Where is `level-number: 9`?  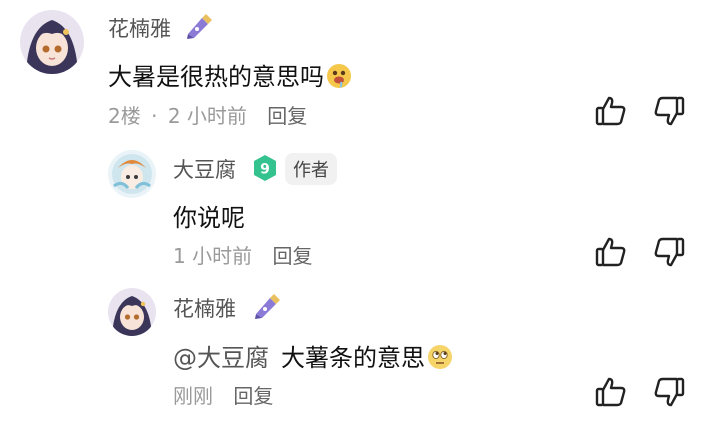 level-number: 9 is located at coordinates (265, 170).